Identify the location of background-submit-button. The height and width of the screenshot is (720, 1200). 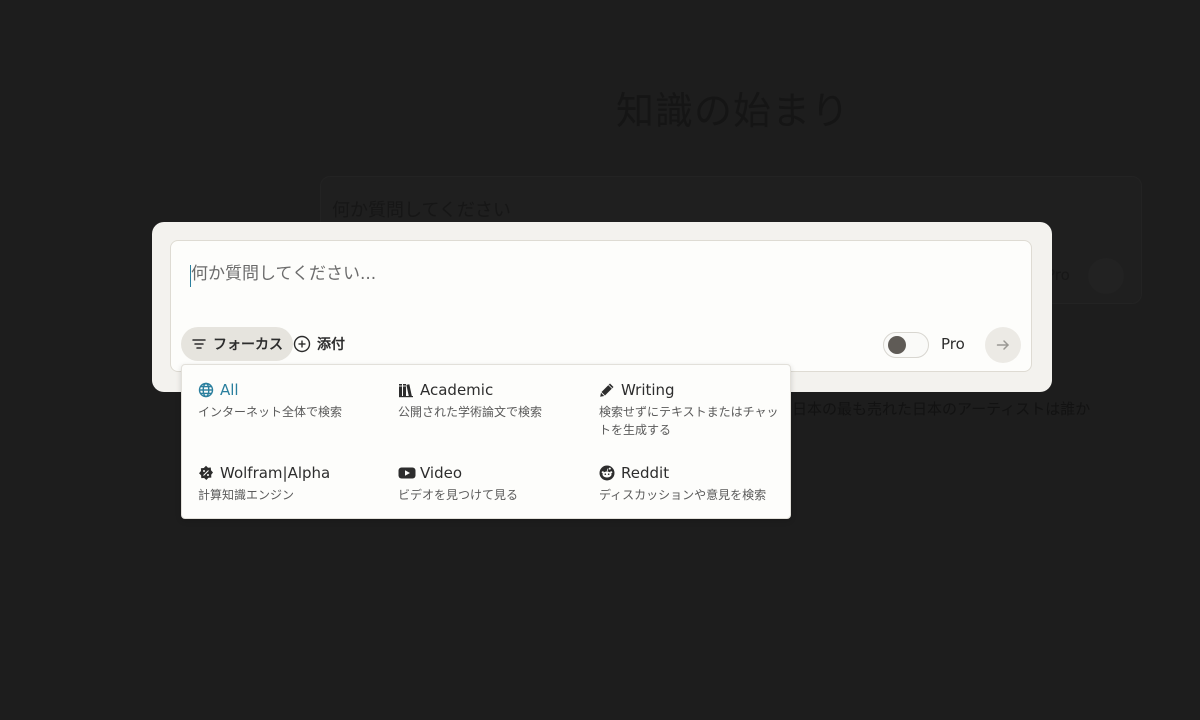
(1106, 276).